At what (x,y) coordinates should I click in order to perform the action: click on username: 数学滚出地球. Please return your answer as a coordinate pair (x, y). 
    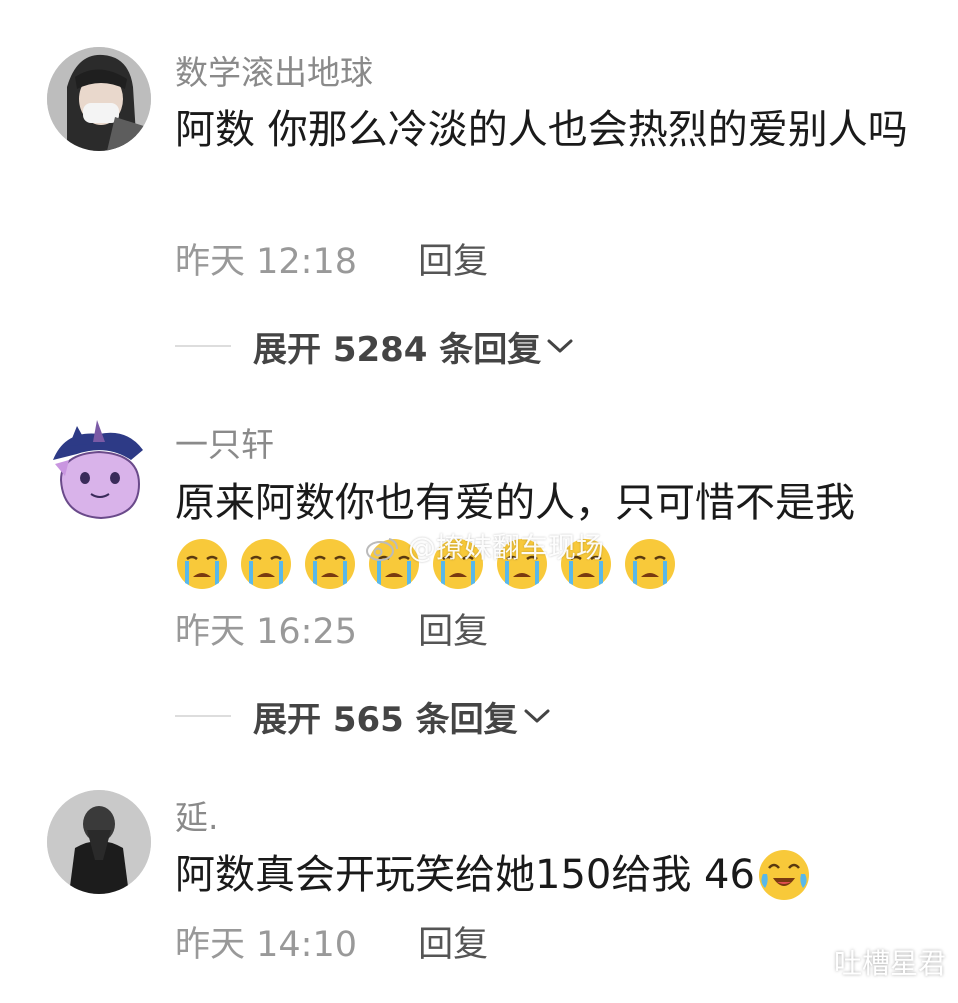
    Looking at the image, I should click on (274, 73).